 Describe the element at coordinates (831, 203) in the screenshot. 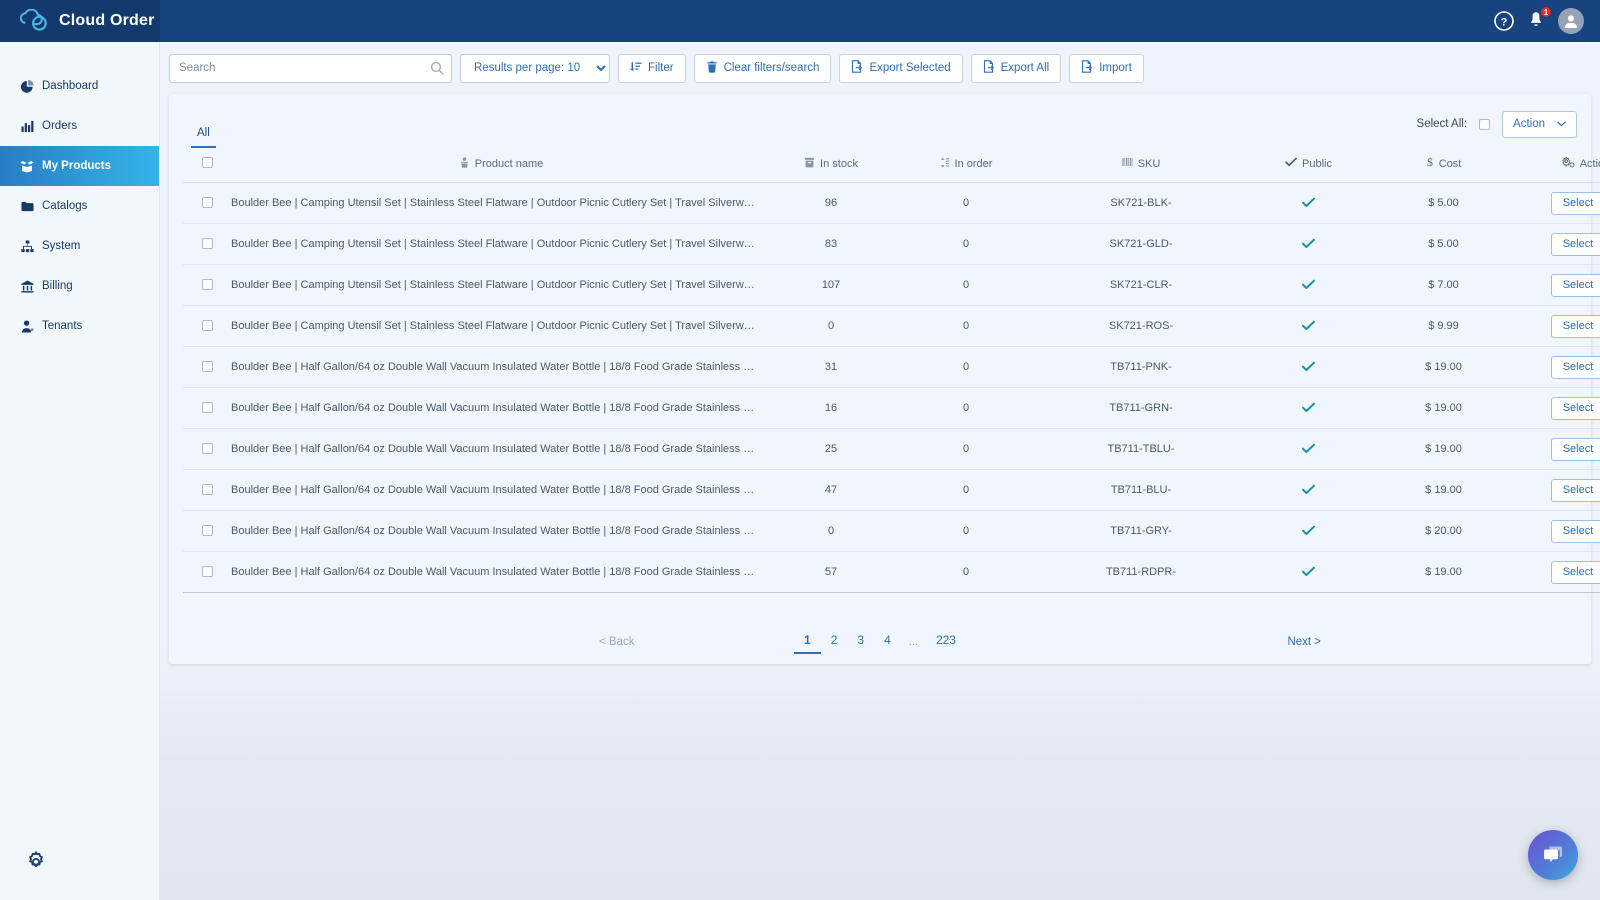

I see `cell-in-stock: 96` at that location.